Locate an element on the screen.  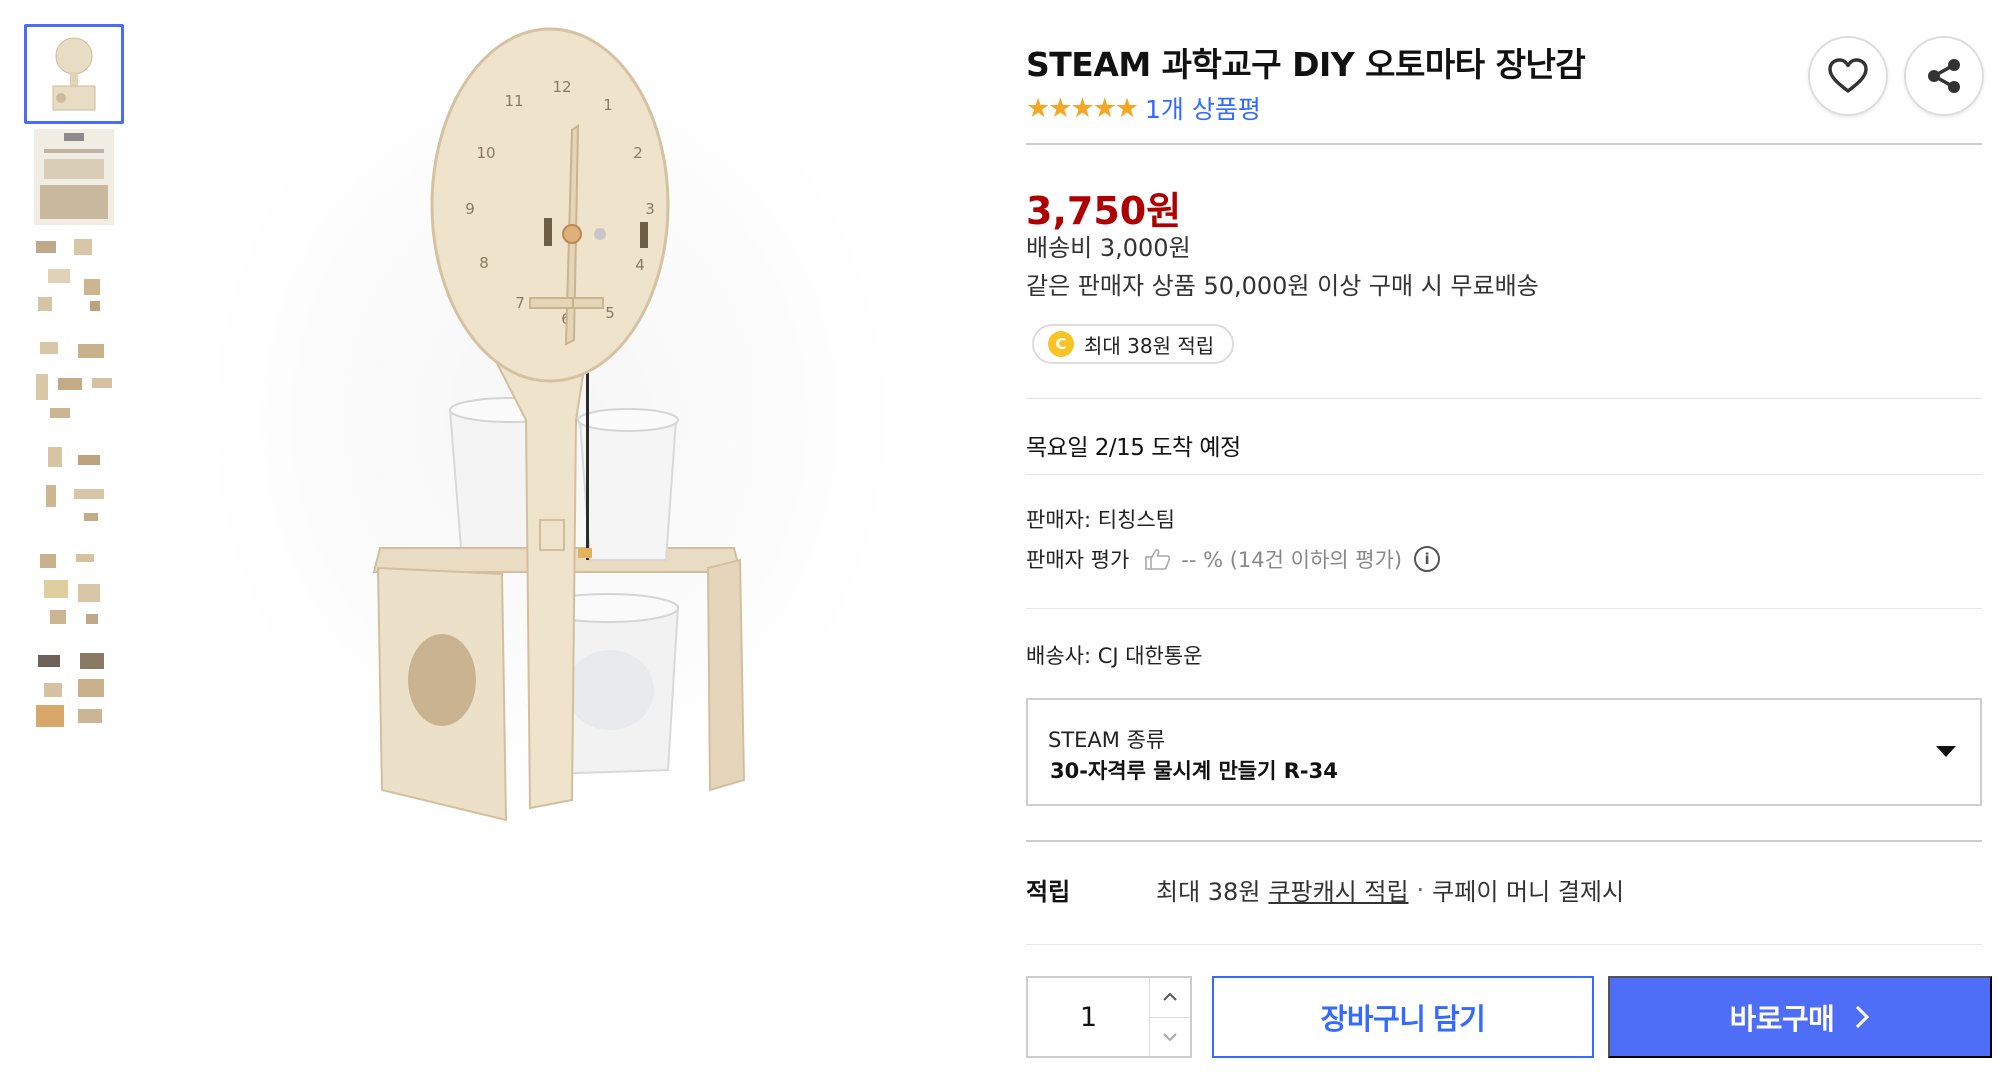
clock-number-2: 2 is located at coordinates (638, 153).